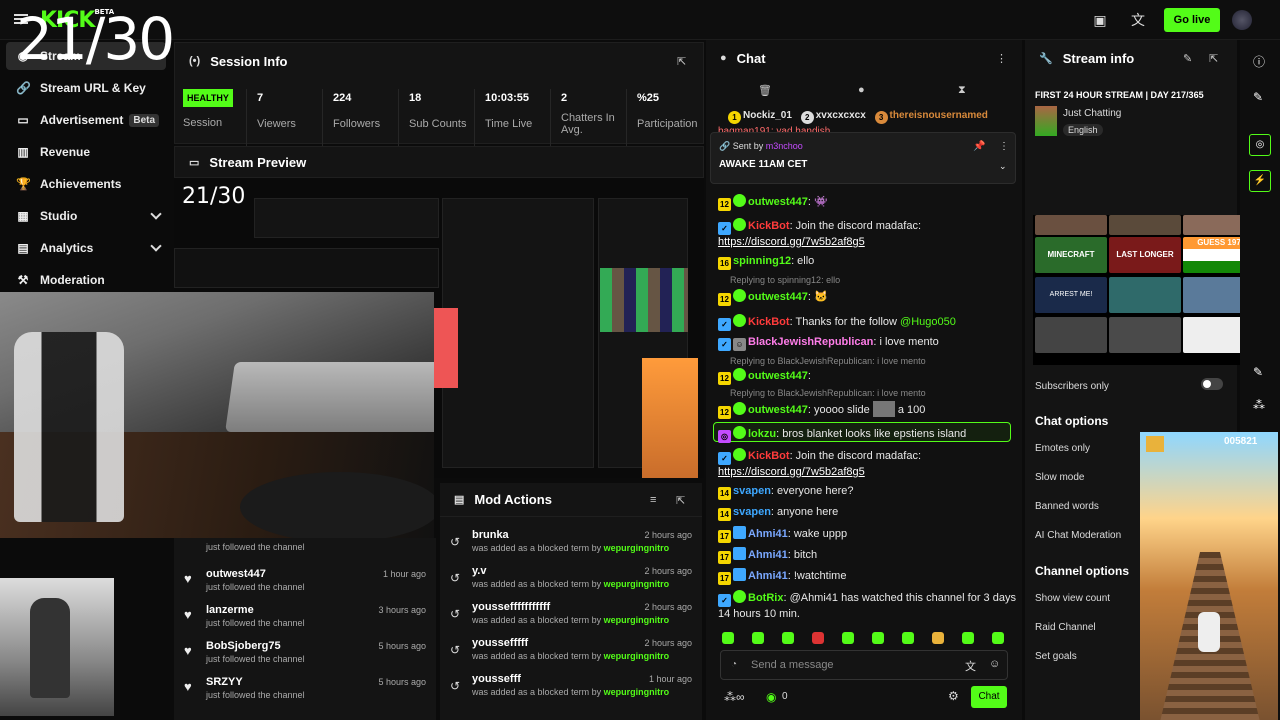 The height and width of the screenshot is (720, 1280). I want to click on subscribers-only-label: Subscribers only, so click(1072, 386).